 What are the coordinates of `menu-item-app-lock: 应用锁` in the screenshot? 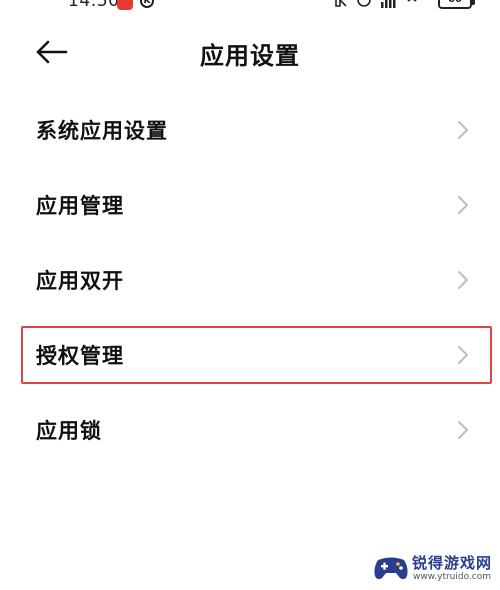 It's located at (250, 429).